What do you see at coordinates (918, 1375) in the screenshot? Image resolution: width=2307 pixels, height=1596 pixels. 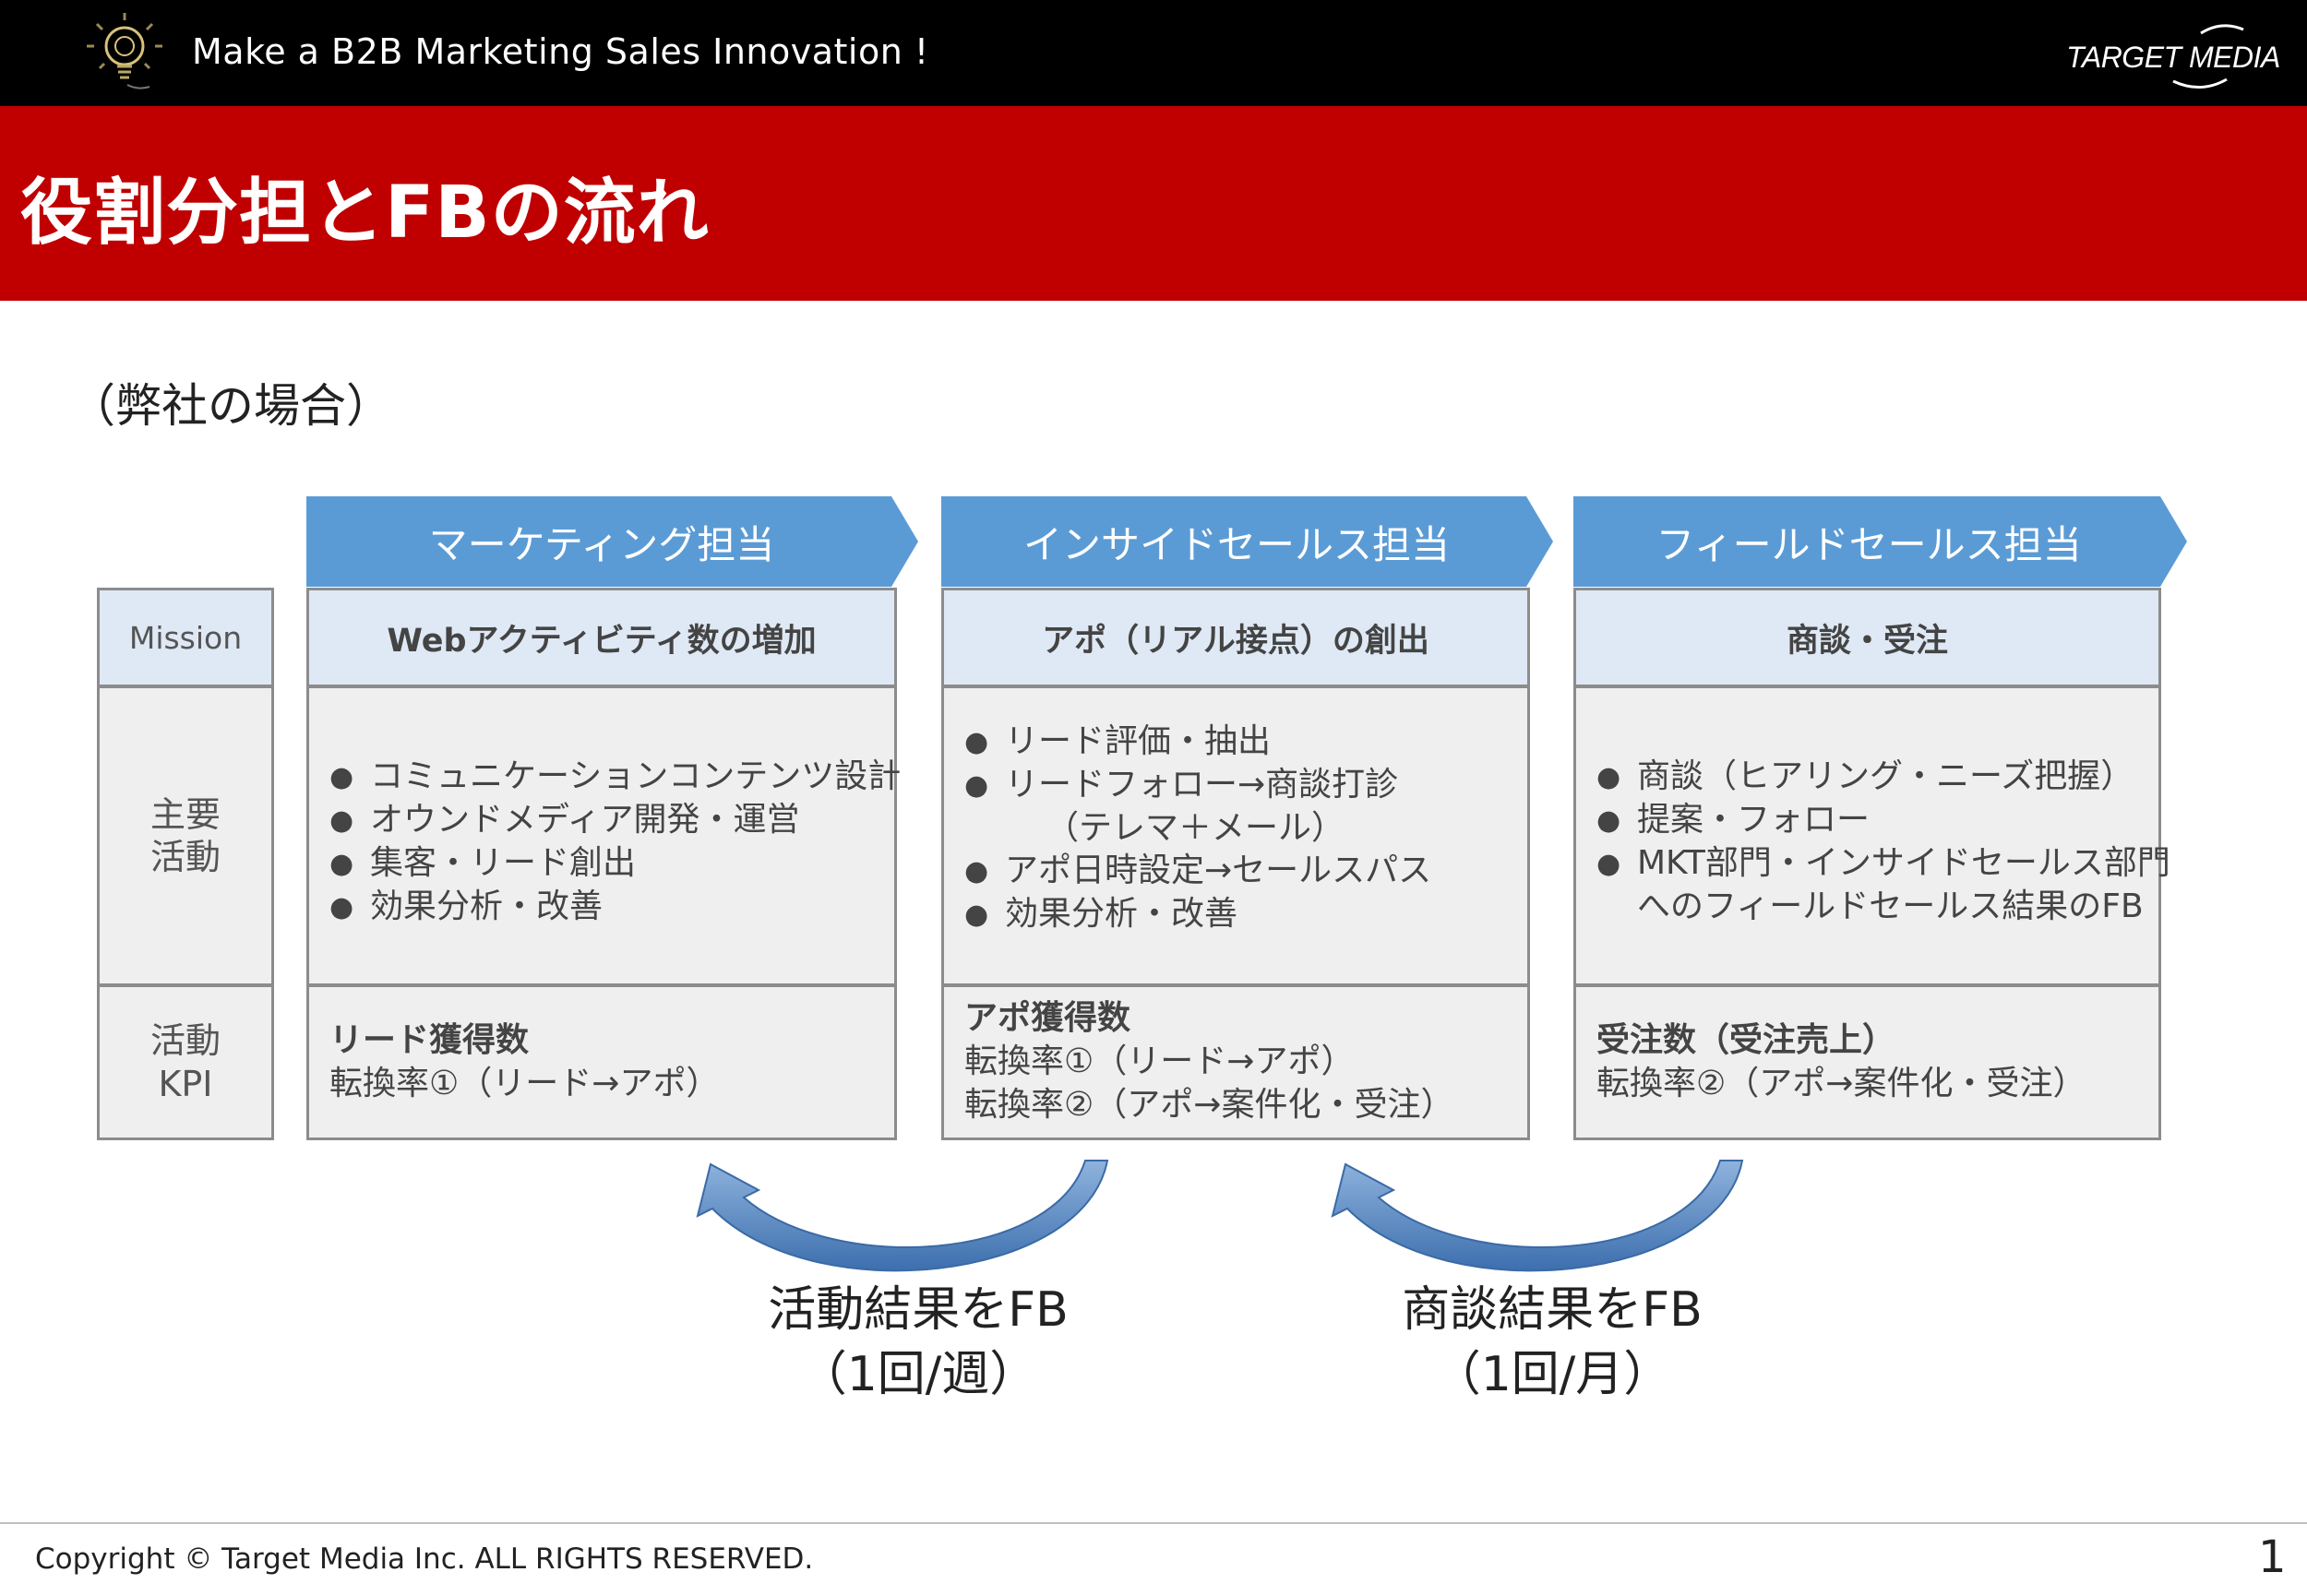 I see `feedback-label-weekly-line2: （1回/週）` at bounding box center [918, 1375].